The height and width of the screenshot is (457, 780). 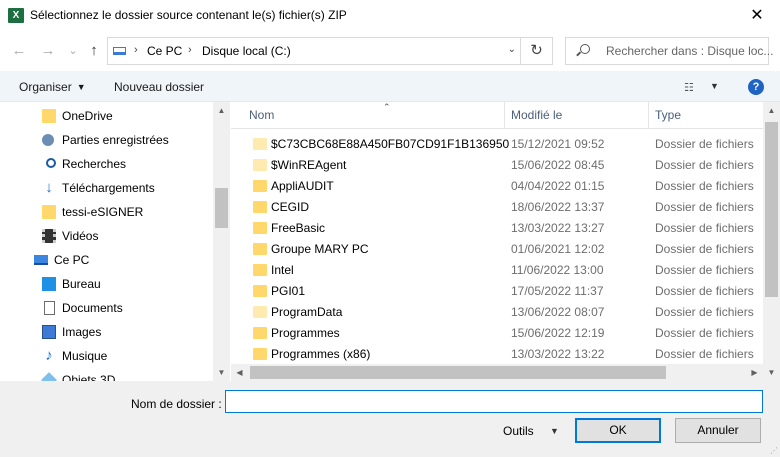 I want to click on file-modified-date: 15/06/2022 12:19, so click(x=558, y=333).